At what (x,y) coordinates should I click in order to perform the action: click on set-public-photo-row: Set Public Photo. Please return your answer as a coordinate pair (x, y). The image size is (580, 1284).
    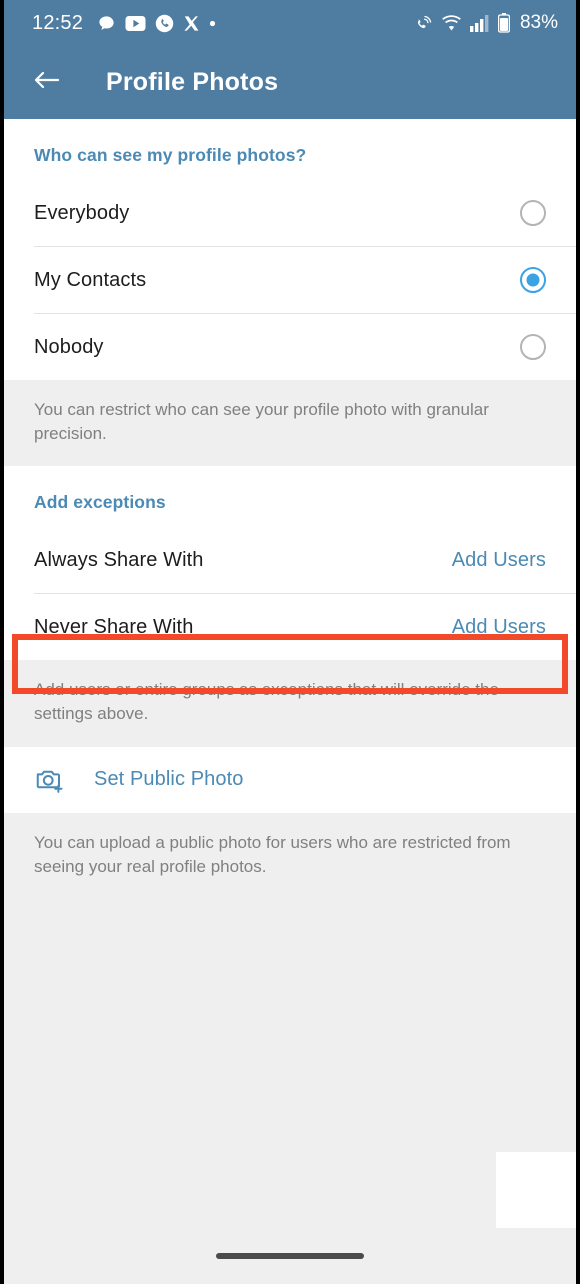
    Looking at the image, I should click on (290, 779).